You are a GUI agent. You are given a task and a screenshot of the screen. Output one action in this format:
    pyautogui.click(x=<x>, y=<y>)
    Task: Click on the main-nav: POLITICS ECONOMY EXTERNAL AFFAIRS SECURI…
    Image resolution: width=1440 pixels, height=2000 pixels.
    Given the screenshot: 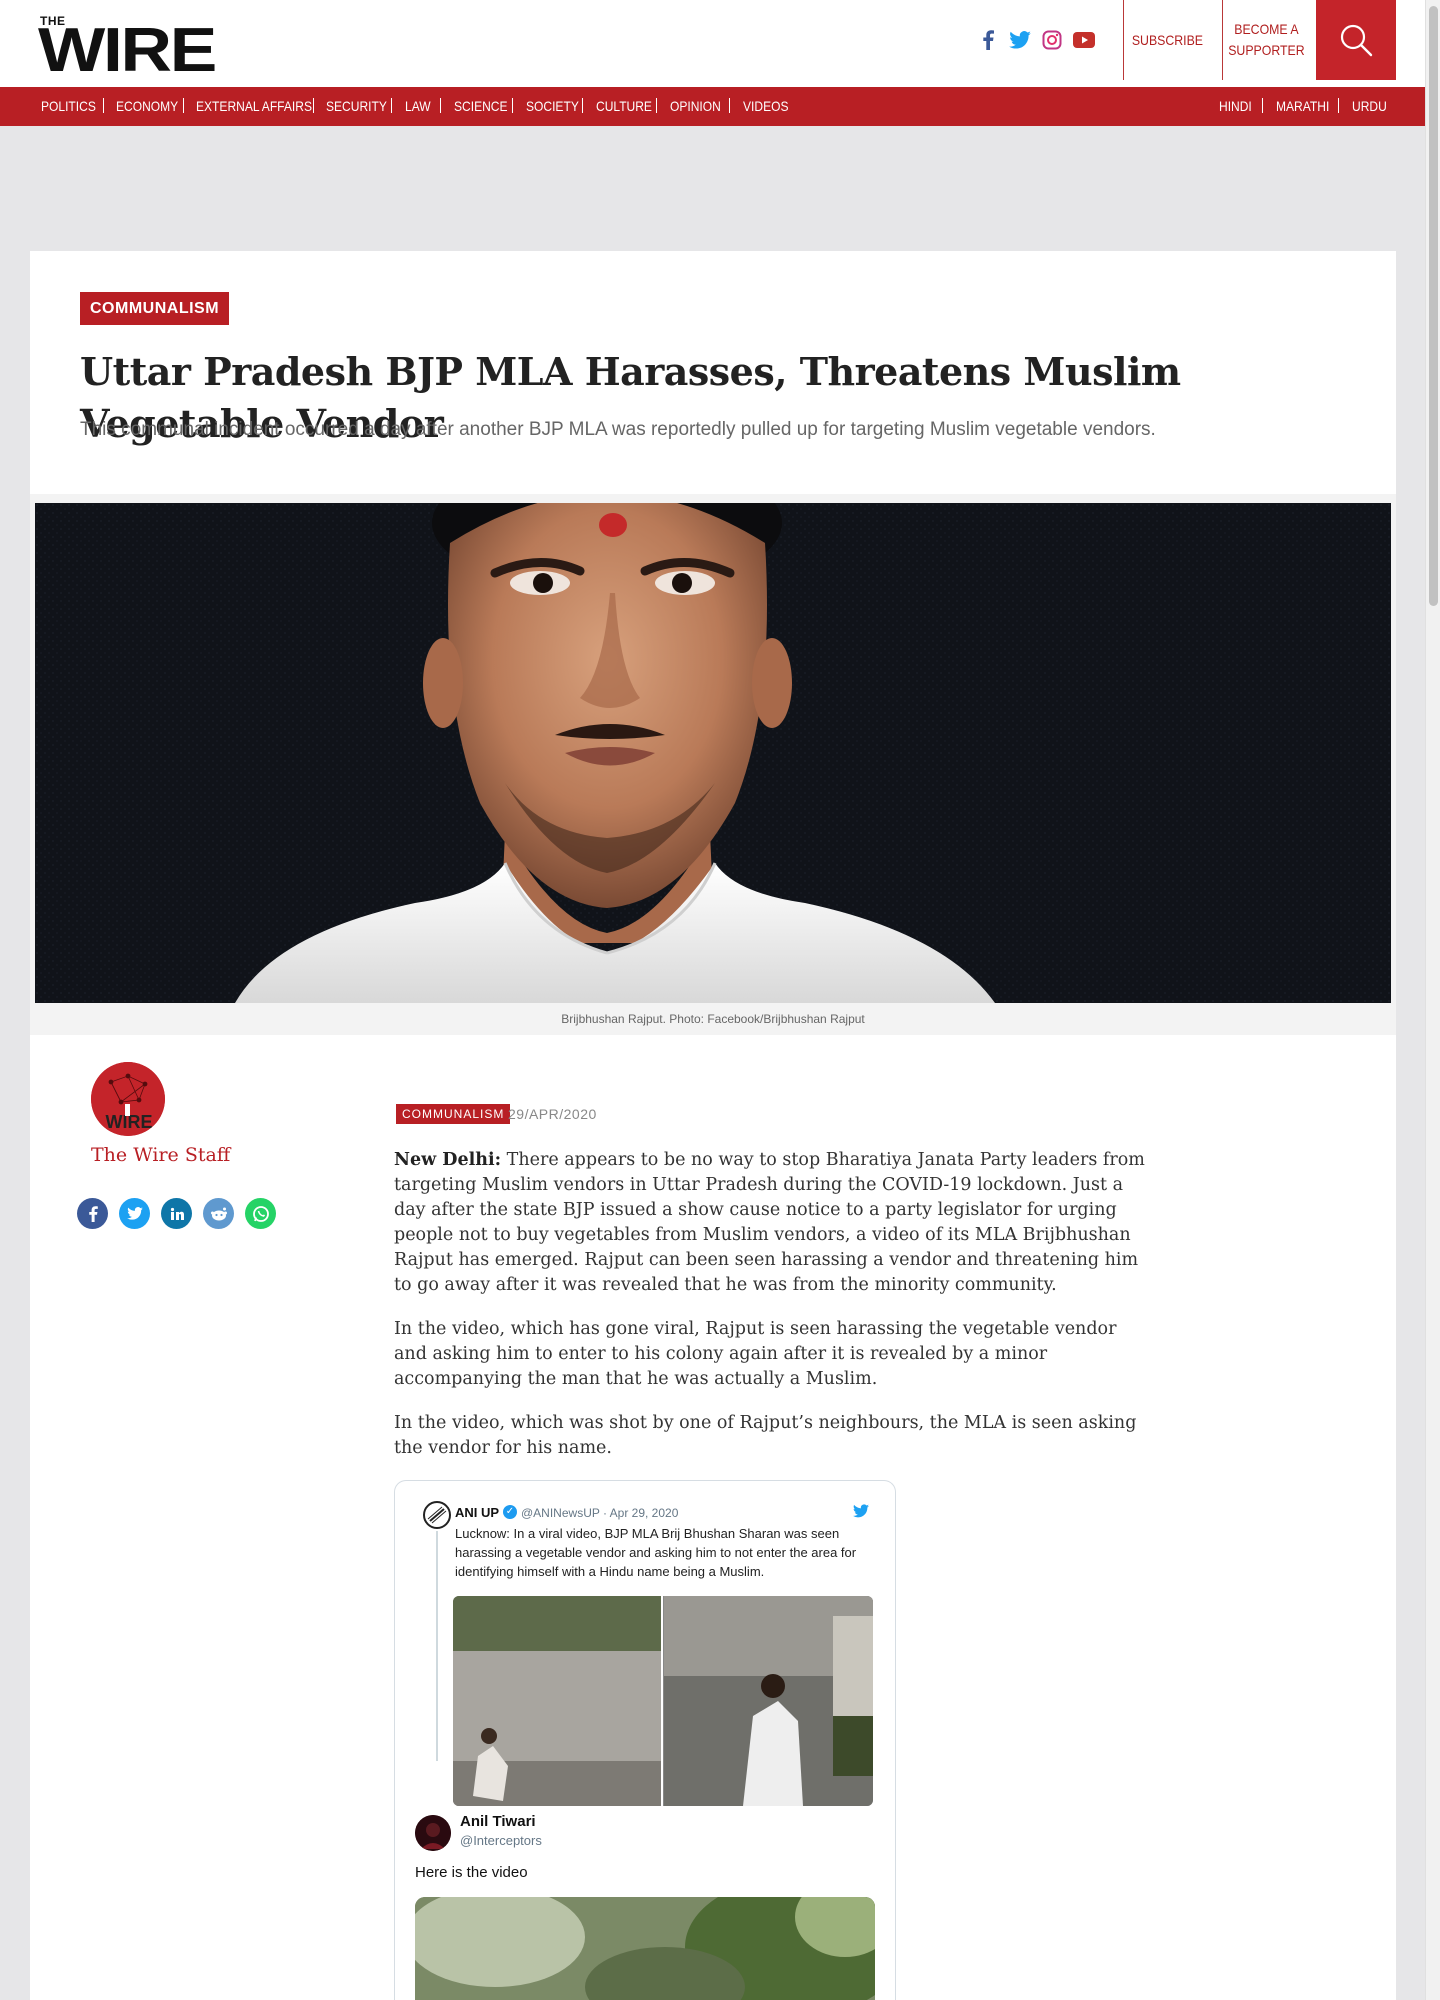 What is the action you would take?
    pyautogui.click(x=712, y=106)
    